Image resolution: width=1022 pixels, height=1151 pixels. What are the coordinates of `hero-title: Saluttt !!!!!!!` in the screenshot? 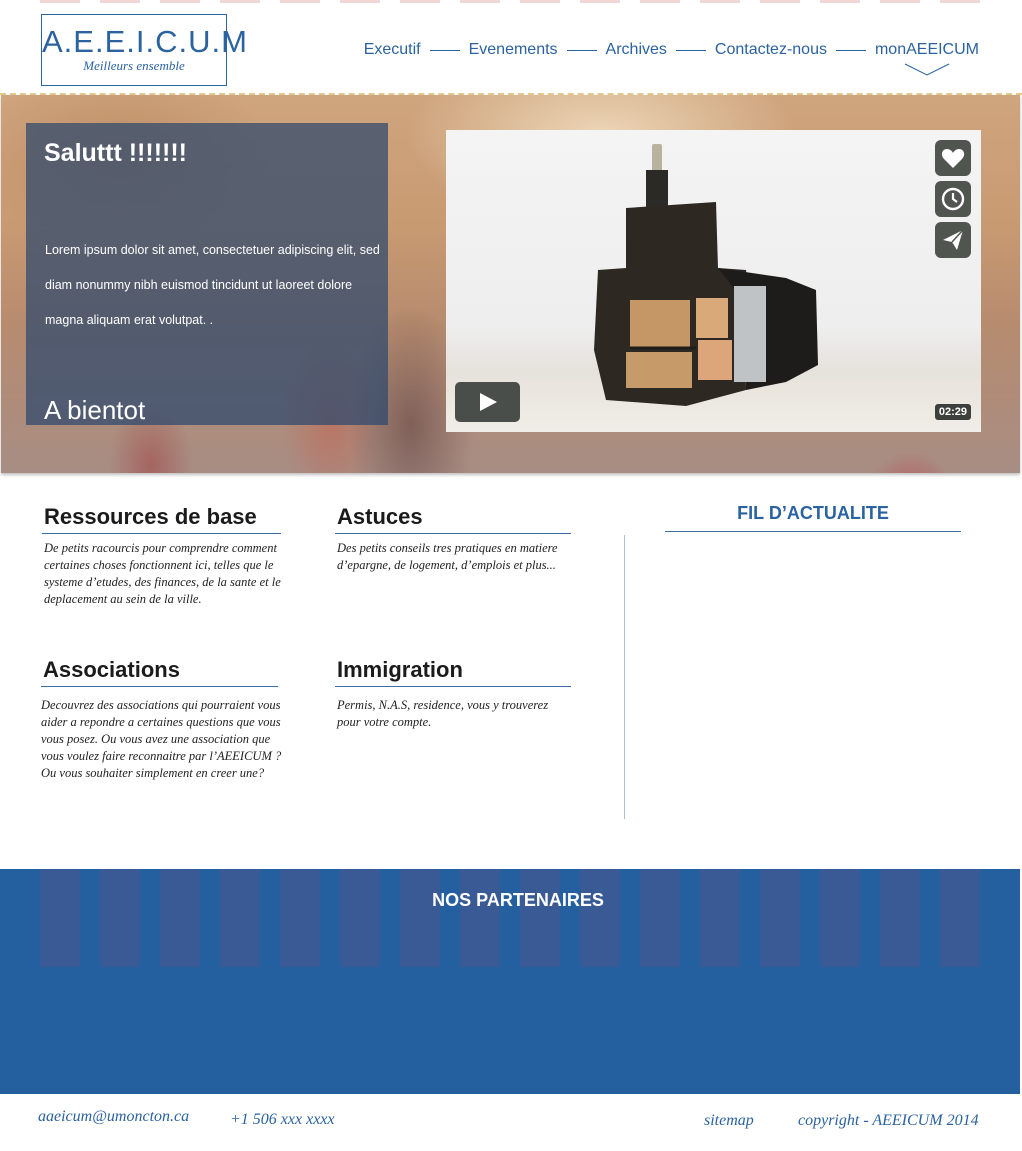 It's located at (115, 153).